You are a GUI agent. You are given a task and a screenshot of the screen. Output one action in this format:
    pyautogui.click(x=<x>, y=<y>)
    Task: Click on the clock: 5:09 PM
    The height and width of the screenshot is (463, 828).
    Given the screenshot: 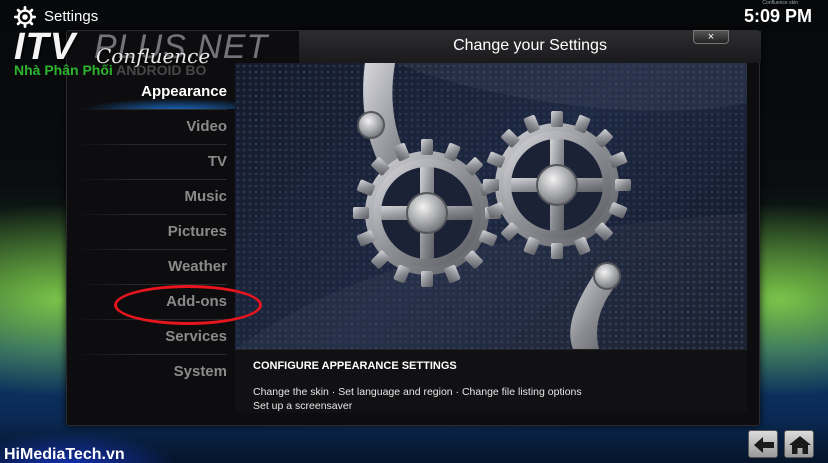 What is the action you would take?
    pyautogui.click(x=777, y=16)
    